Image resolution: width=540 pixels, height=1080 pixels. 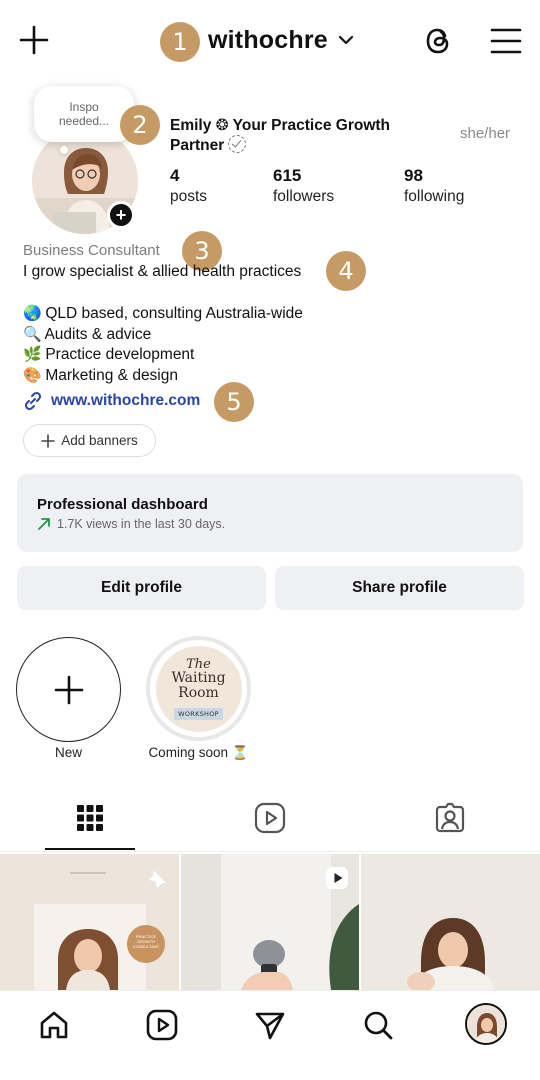 What do you see at coordinates (54, 1025) in the screenshot?
I see `home-icon` at bounding box center [54, 1025].